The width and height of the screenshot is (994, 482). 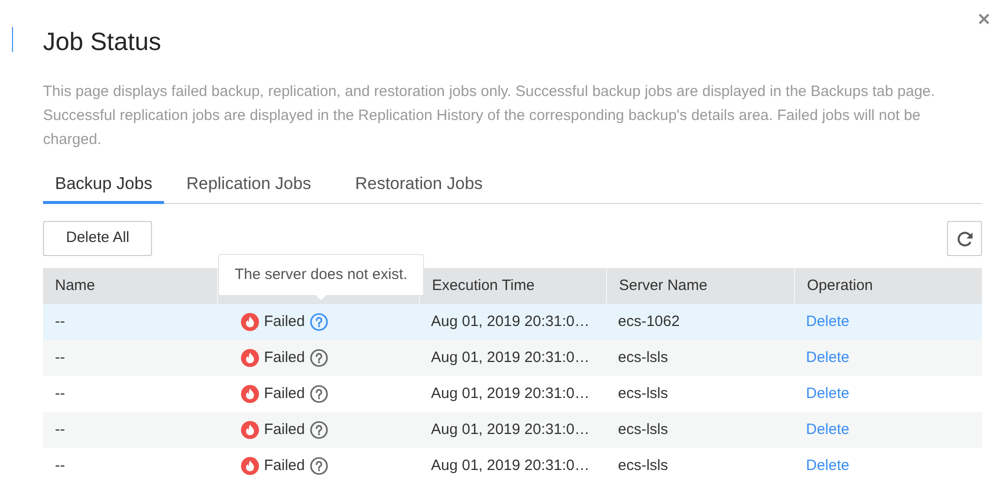 I want to click on tab: Replication Jobs, so click(x=249, y=185).